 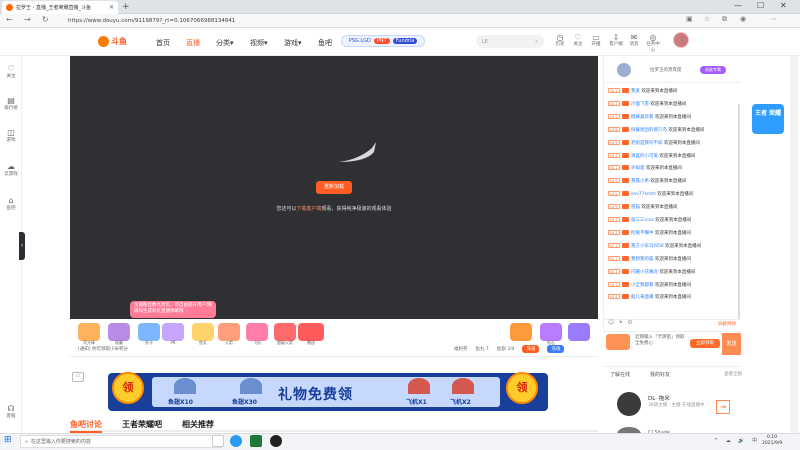 I want to click on search-icon: ⌕, so click(x=536, y=42).